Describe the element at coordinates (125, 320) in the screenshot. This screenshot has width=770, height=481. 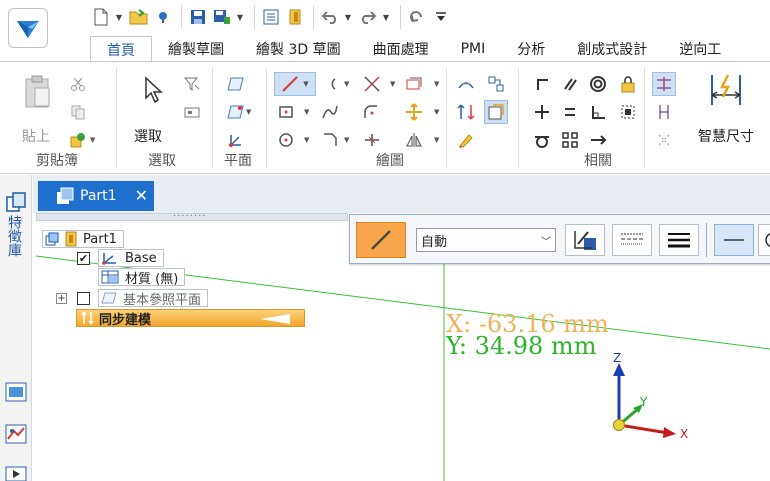
I see `synchronous-label: 同步建模` at that location.